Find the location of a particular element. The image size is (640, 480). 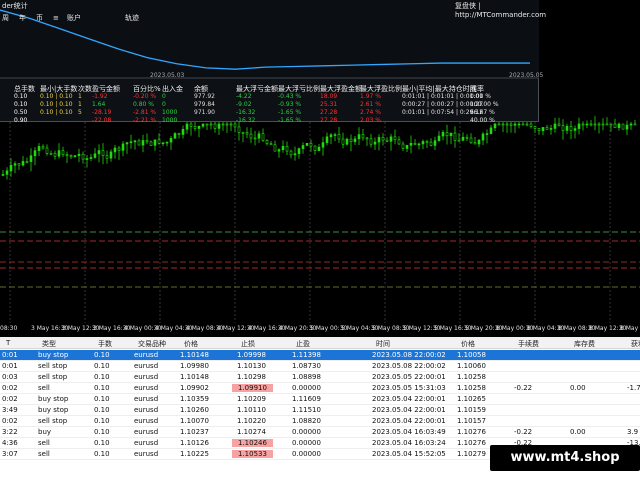

panel-menu-2: 币 is located at coordinates (39, 18).